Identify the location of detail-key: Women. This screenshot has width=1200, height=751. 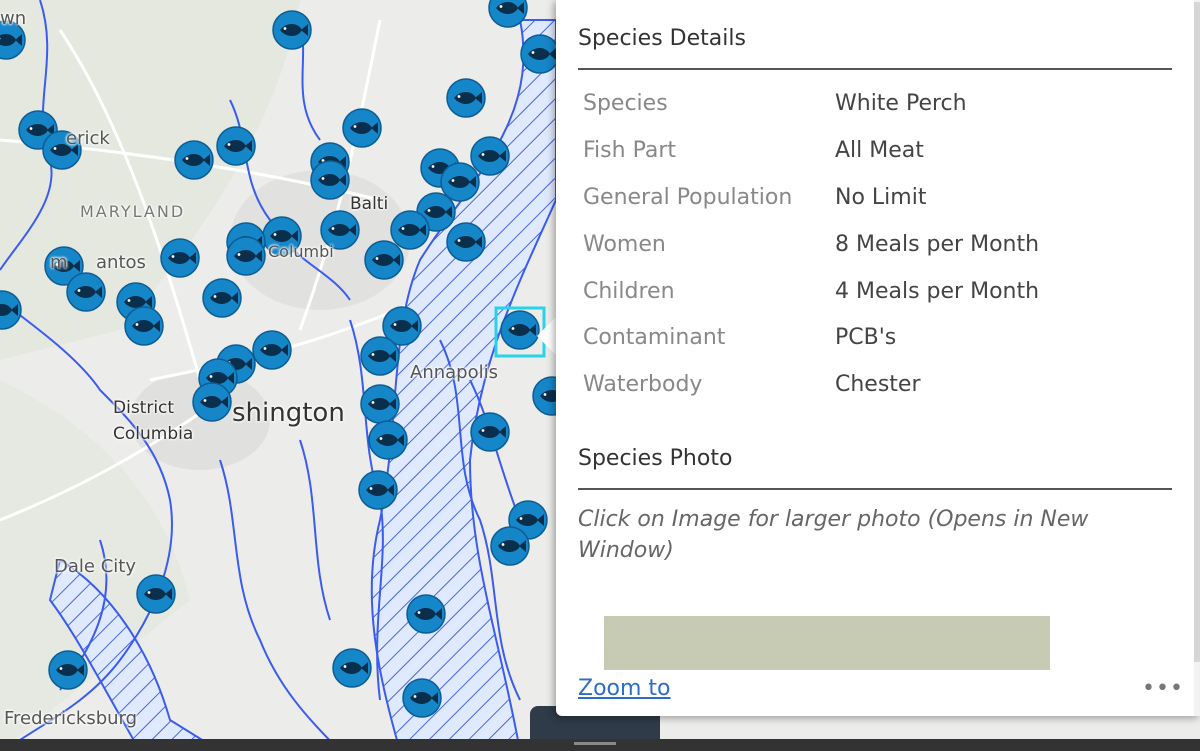
(624, 244).